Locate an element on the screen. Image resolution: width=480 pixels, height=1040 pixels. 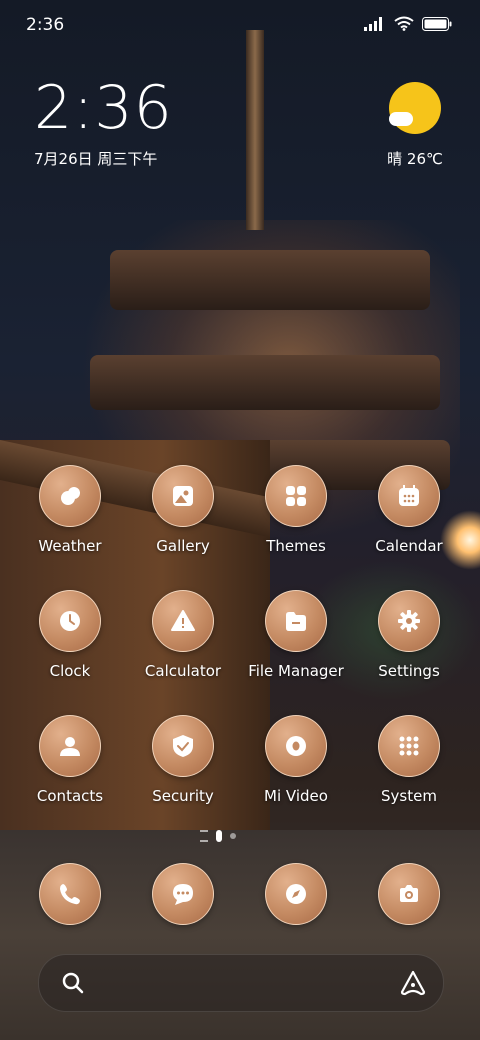
signal-icon is located at coordinates (373, 23).